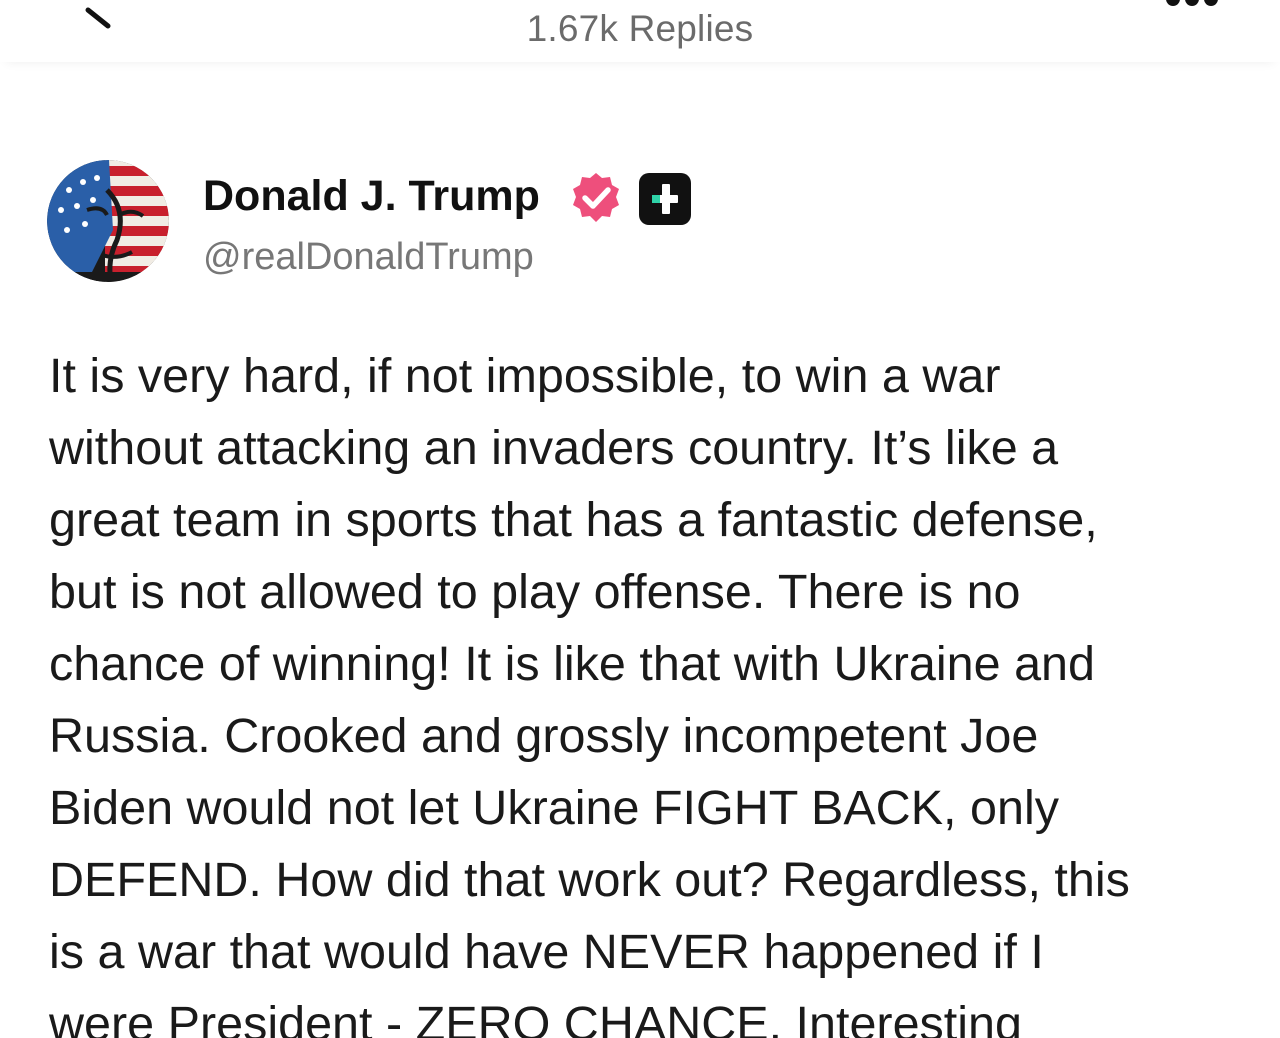 The height and width of the screenshot is (1038, 1280). I want to click on more-options-button, so click(1192, 6).